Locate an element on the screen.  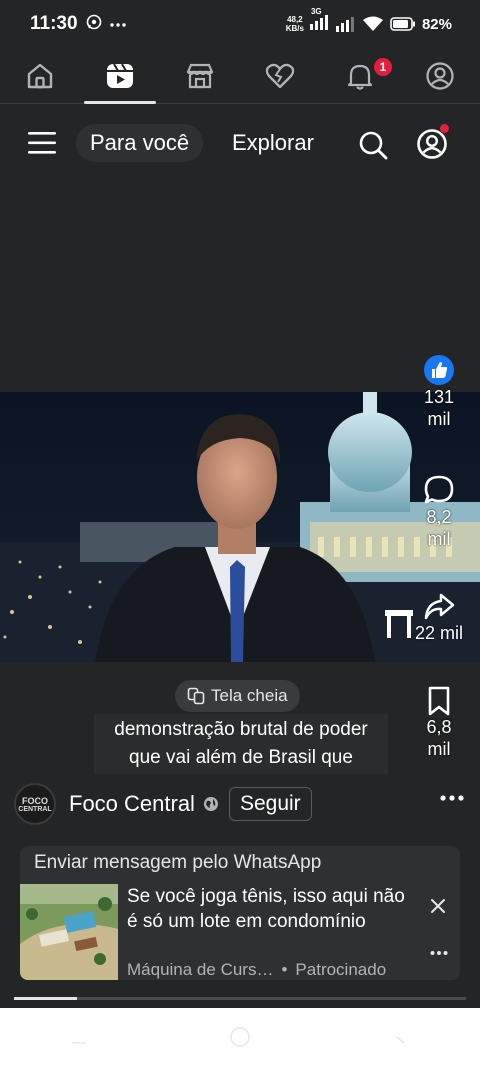
share-action: 22 mil is located at coordinates (439, 618).